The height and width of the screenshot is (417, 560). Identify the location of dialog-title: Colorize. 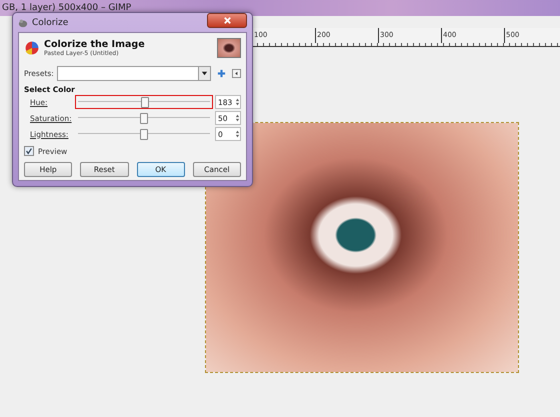
(51, 23).